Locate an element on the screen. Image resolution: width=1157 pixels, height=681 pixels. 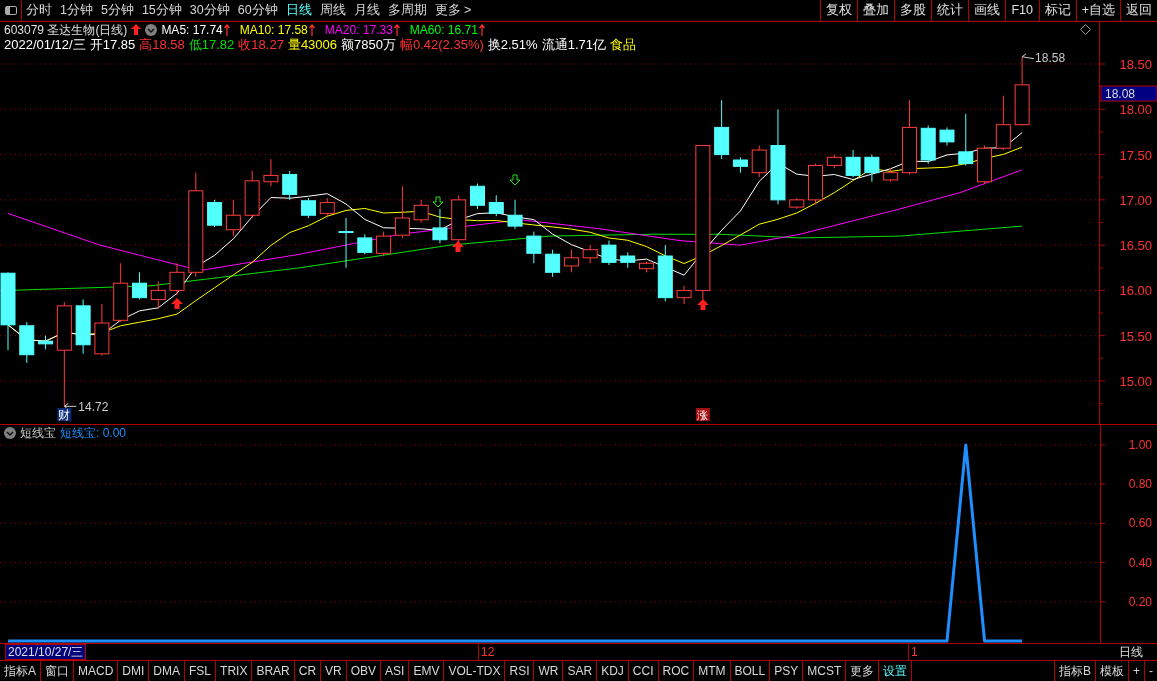
quote-value: 高18.58 is located at coordinates (162, 44).